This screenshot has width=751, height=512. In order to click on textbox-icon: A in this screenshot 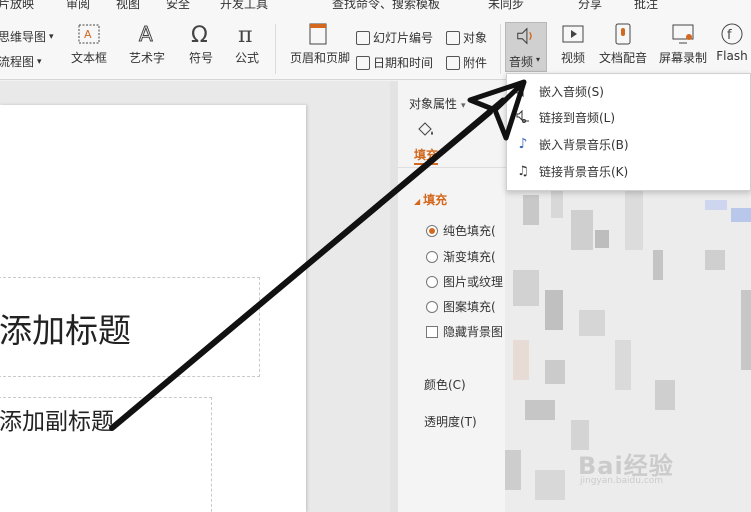, I will do `click(89, 34)`.